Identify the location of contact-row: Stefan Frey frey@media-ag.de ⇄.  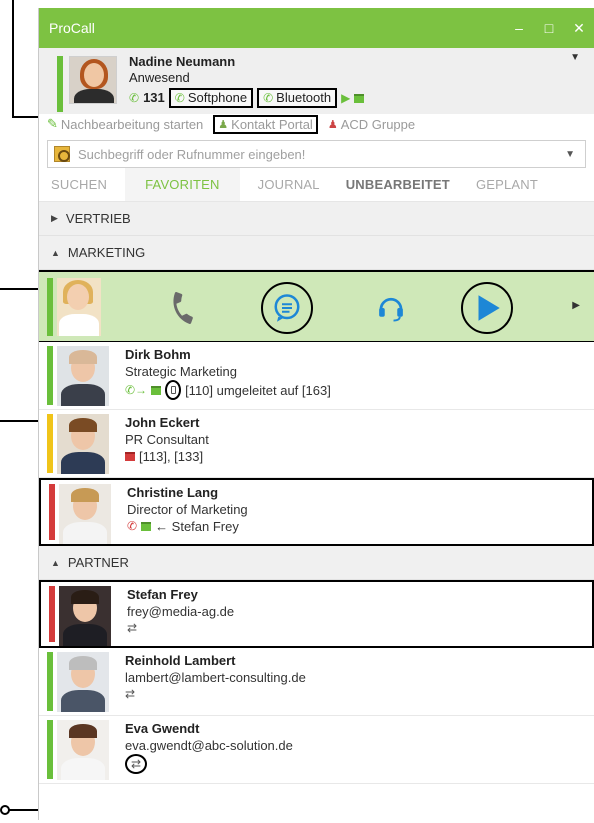
(316, 614).